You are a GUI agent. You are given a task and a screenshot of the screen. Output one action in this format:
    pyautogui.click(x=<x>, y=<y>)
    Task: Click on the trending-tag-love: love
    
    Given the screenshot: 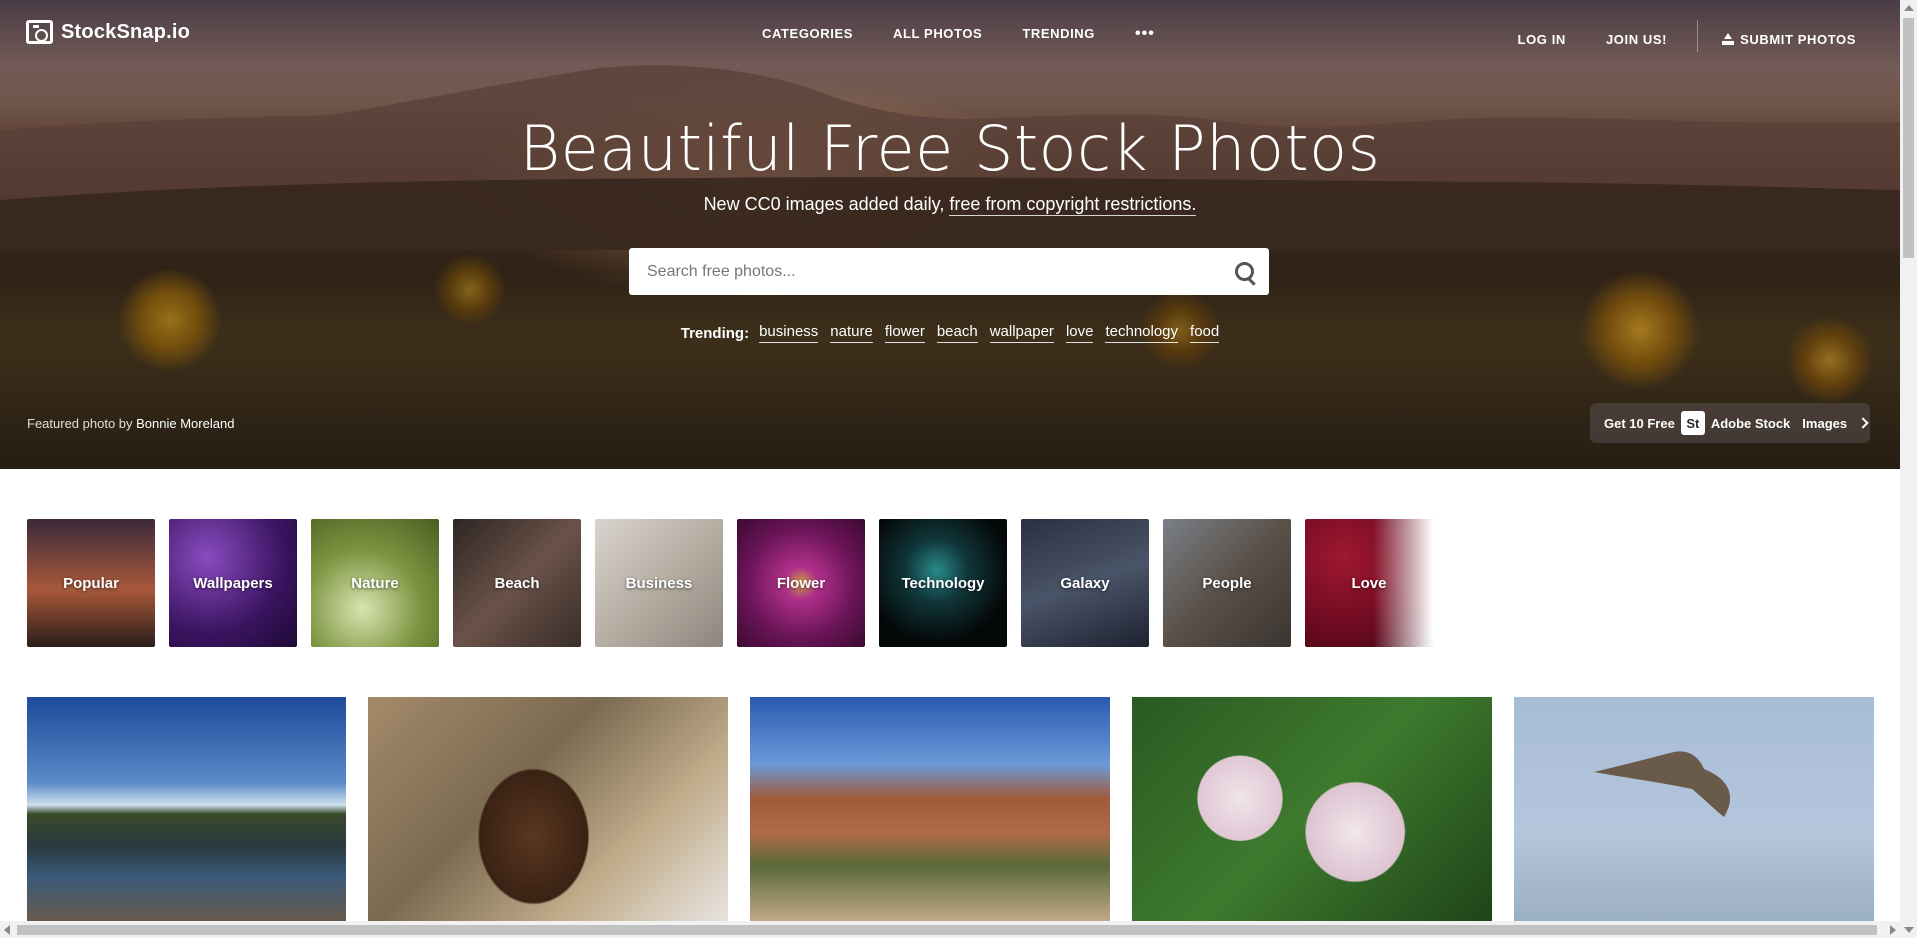 What is the action you would take?
    pyautogui.click(x=1079, y=333)
    